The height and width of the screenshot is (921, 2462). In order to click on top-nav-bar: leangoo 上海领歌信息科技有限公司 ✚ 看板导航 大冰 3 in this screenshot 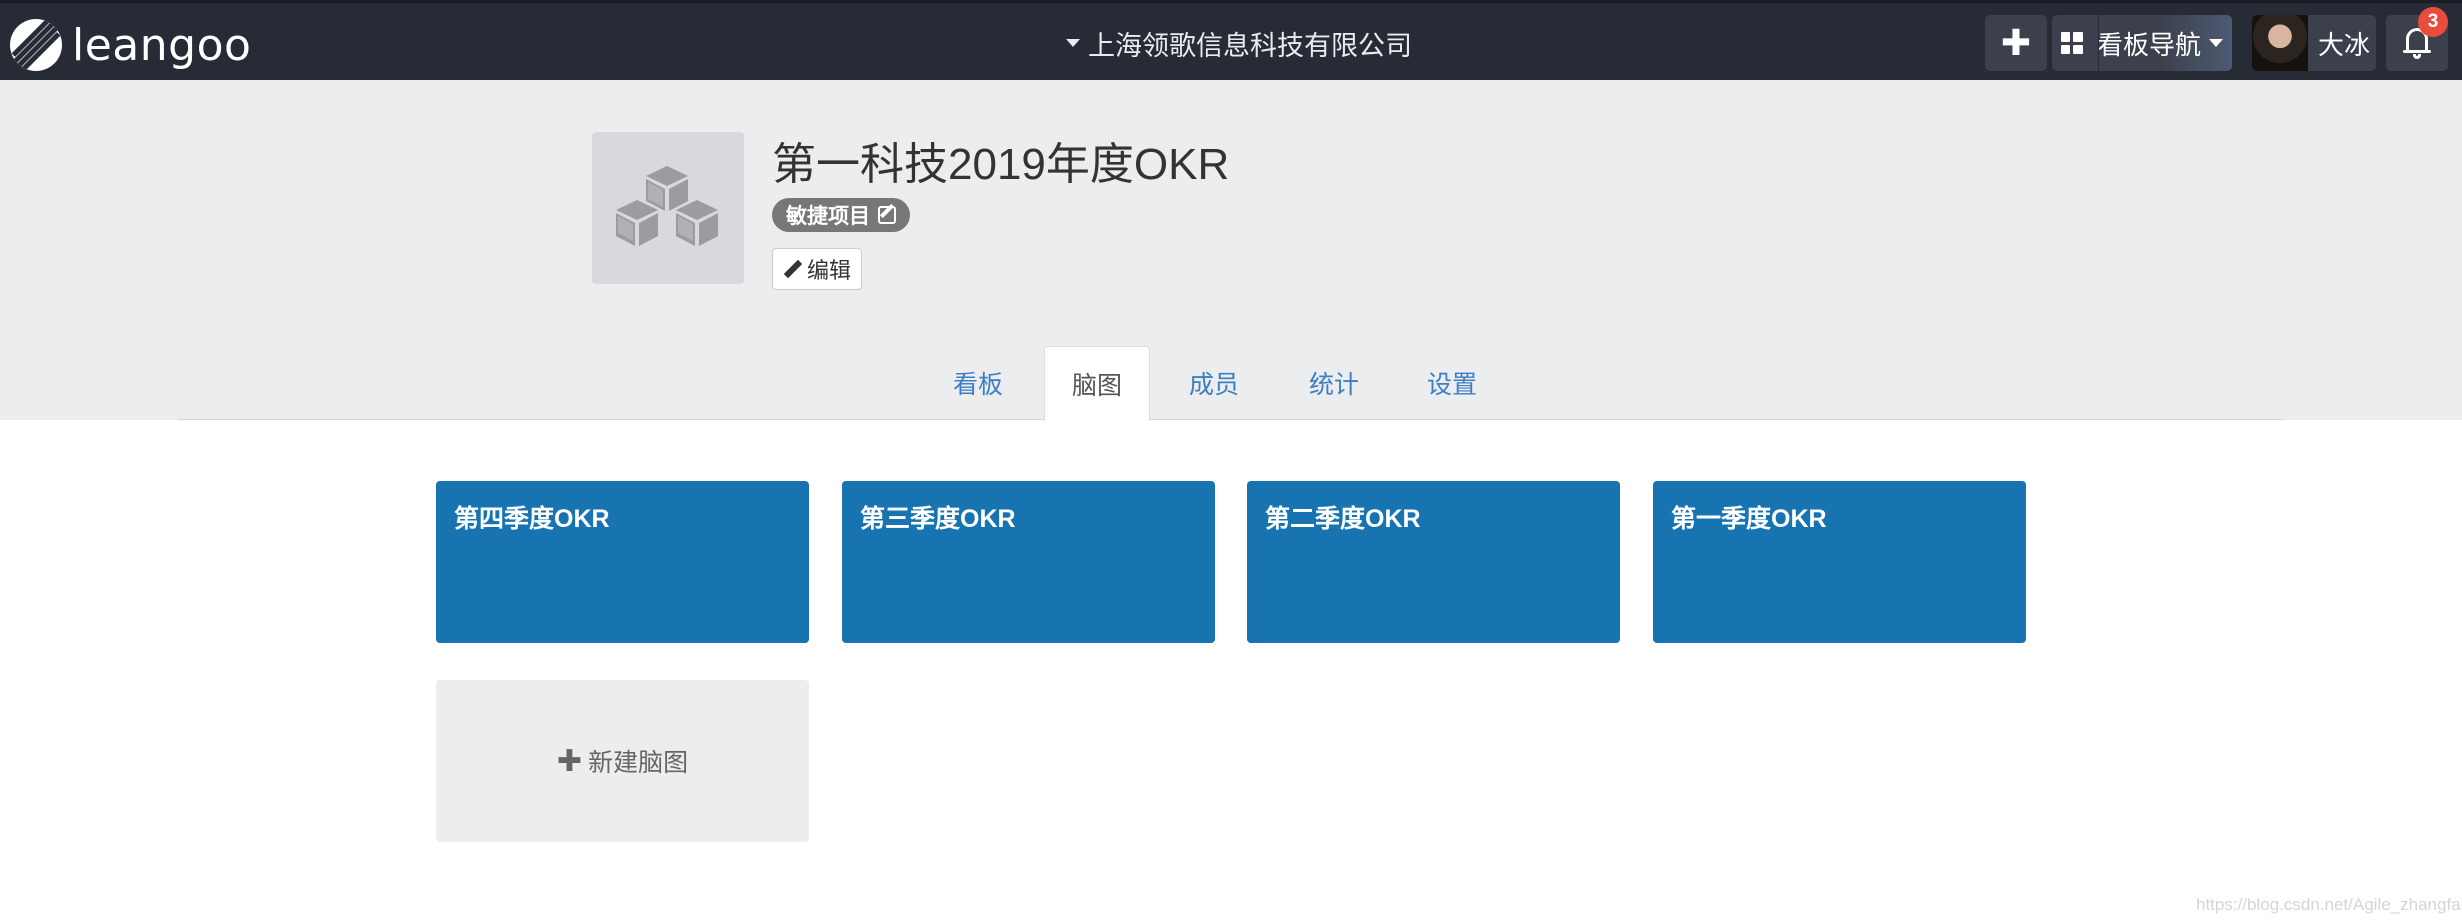, I will do `click(1231, 40)`.